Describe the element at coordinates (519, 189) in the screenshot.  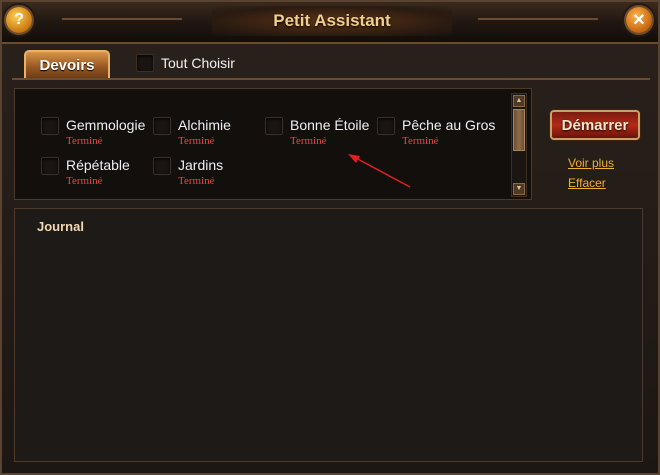
I see `scroll-down-icon: ▼` at that location.